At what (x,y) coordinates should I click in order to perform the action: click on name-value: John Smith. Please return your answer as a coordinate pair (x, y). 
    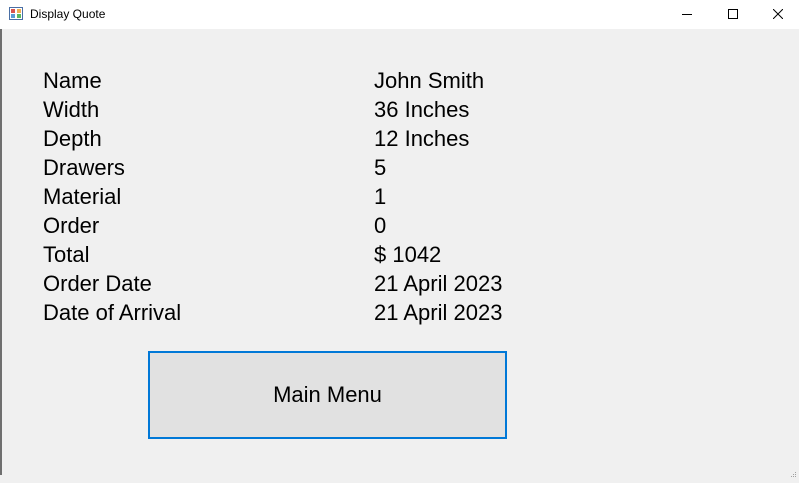
    Looking at the image, I should click on (429, 80).